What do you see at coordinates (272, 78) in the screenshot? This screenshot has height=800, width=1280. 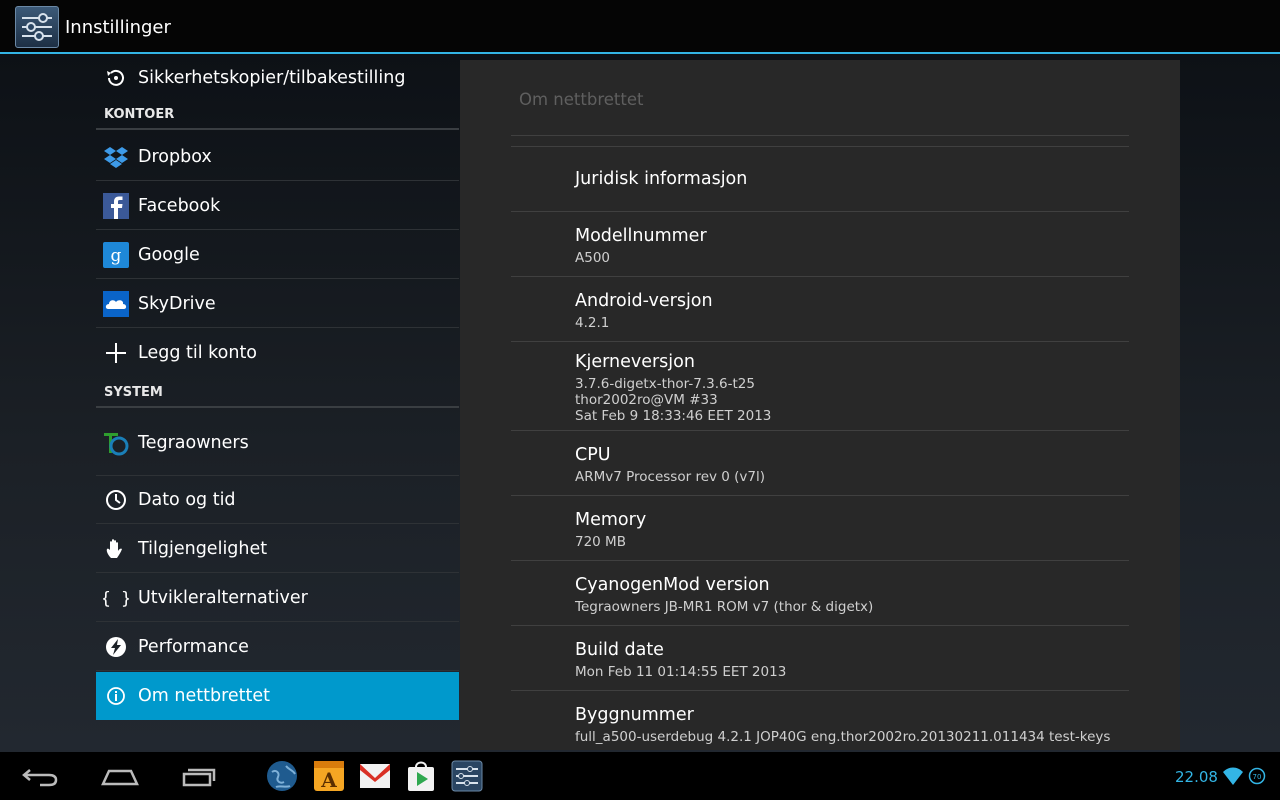 I see `header-item-label: Sikkerhetskopier/tilbakestilling` at bounding box center [272, 78].